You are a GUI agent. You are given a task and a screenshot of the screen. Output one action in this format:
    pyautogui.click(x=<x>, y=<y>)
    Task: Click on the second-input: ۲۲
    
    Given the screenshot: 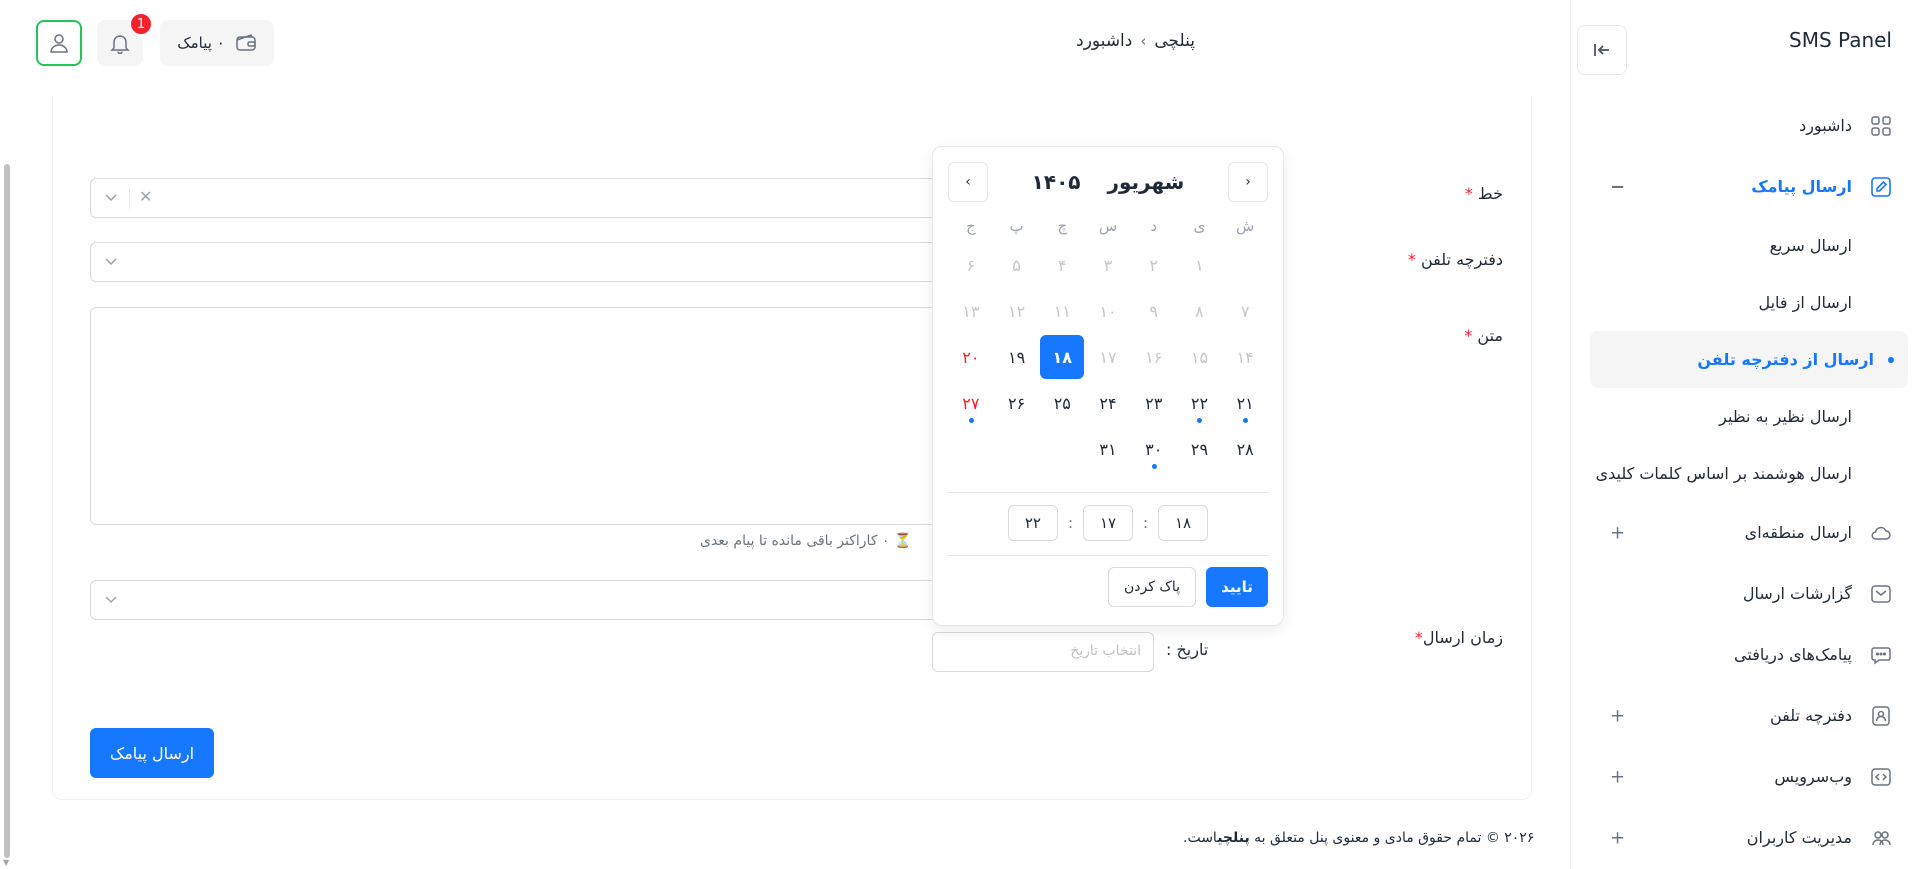 What is the action you would take?
    pyautogui.click(x=1032, y=523)
    